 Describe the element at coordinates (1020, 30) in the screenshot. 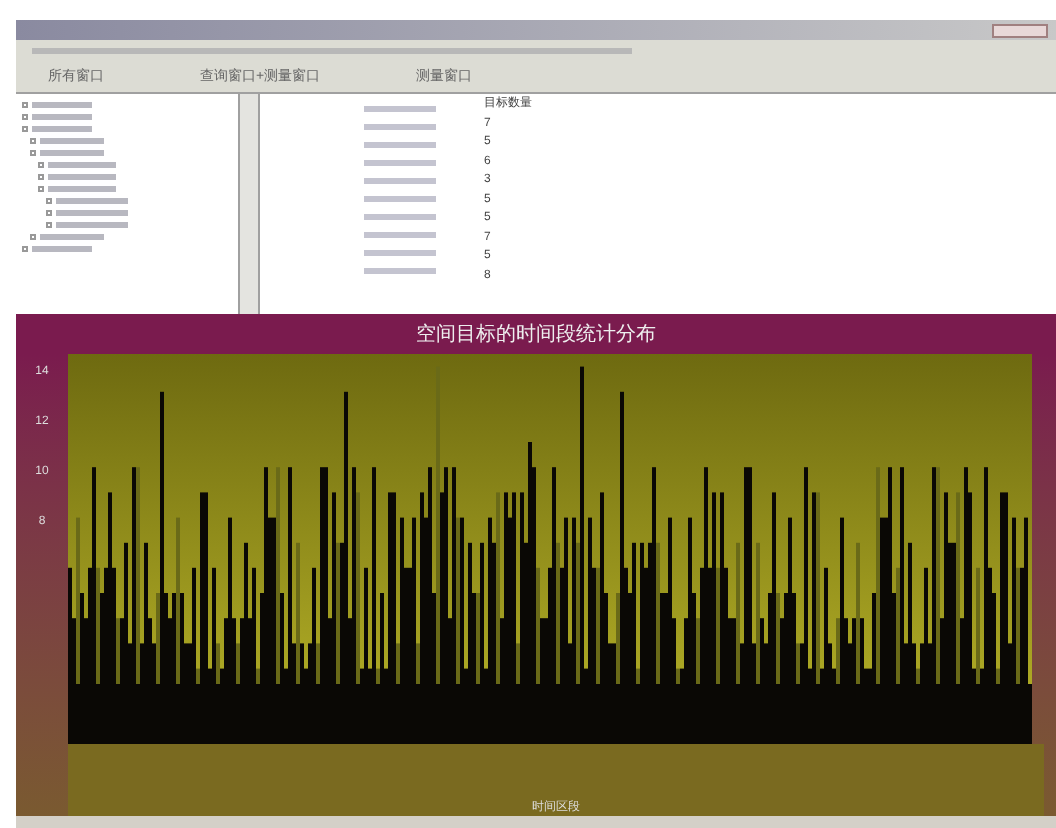

I see `window-controls-icon` at that location.